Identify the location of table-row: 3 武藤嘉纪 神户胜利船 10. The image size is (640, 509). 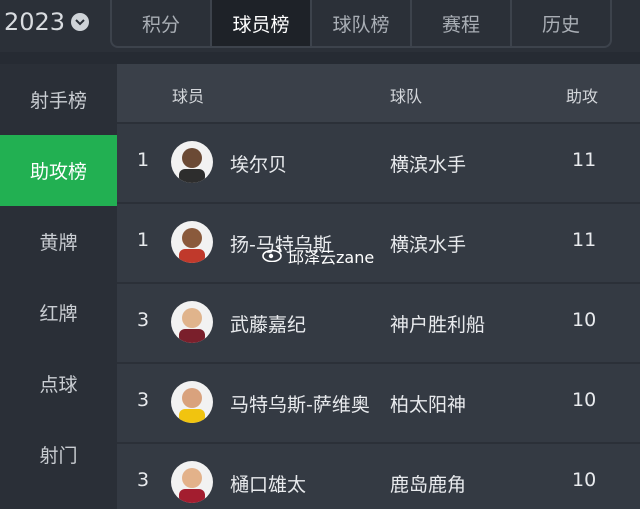
(378, 321).